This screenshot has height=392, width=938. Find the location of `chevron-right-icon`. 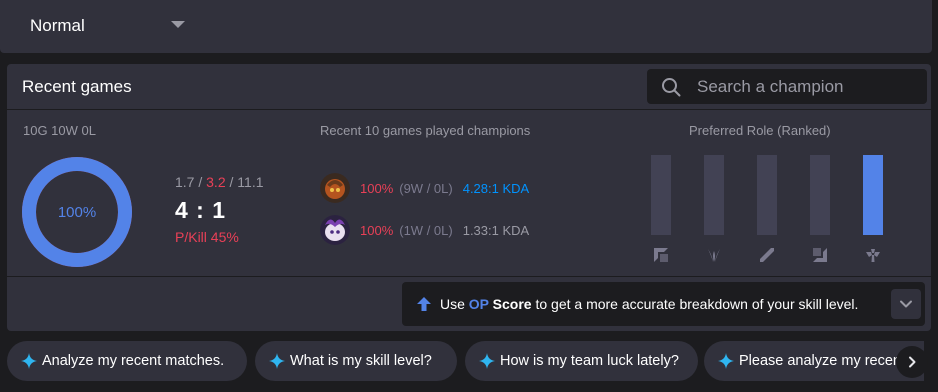

chevron-right-icon is located at coordinates (912, 362).